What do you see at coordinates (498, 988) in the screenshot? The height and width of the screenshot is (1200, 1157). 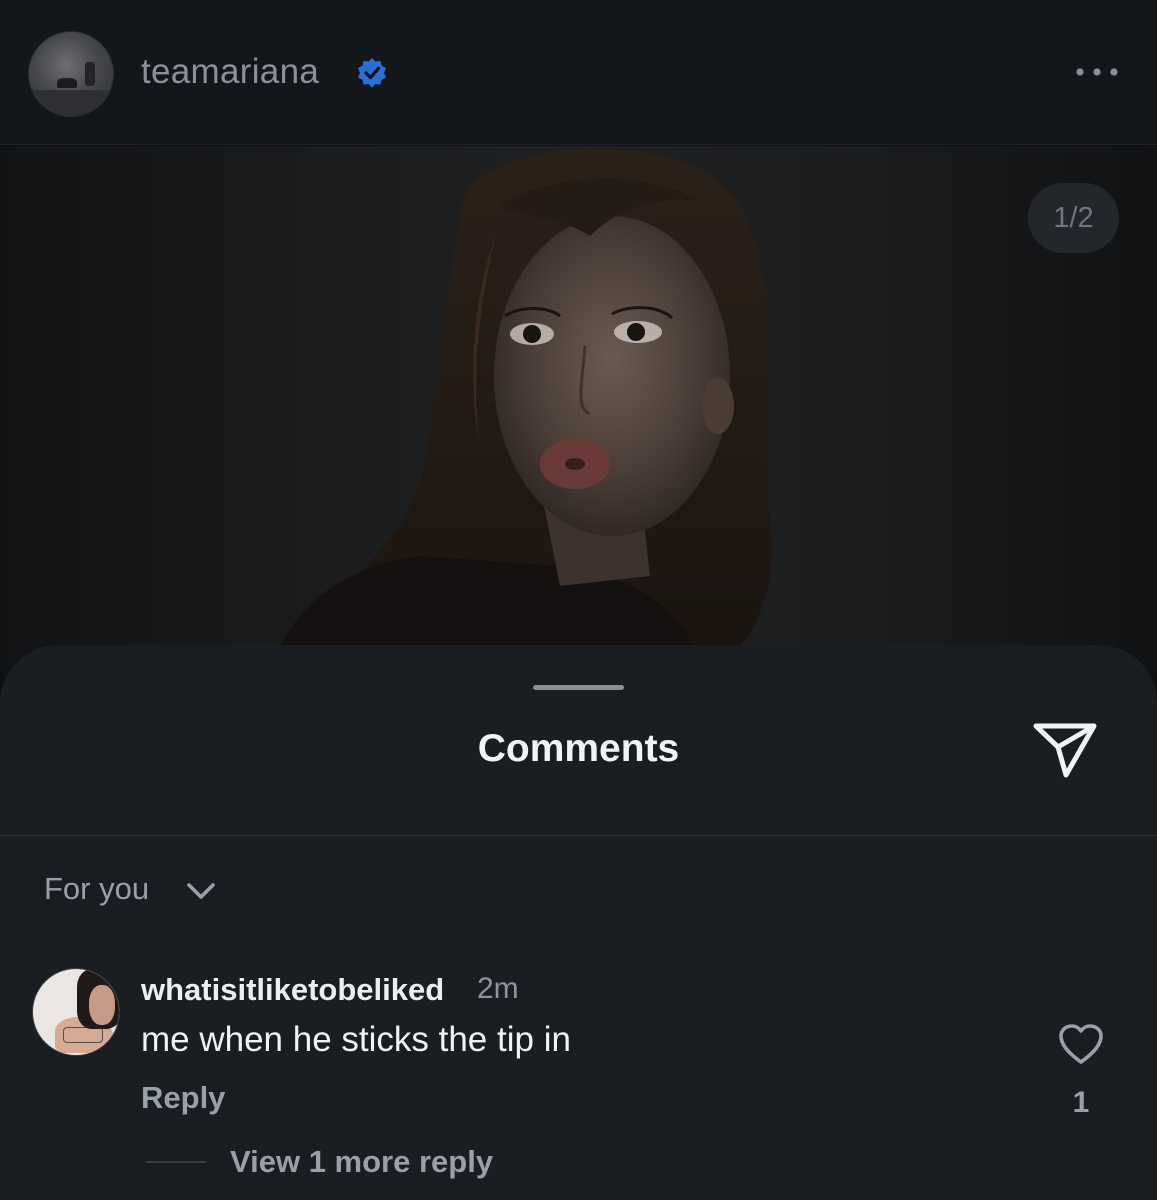 I see `comment-timestamp: 2m` at bounding box center [498, 988].